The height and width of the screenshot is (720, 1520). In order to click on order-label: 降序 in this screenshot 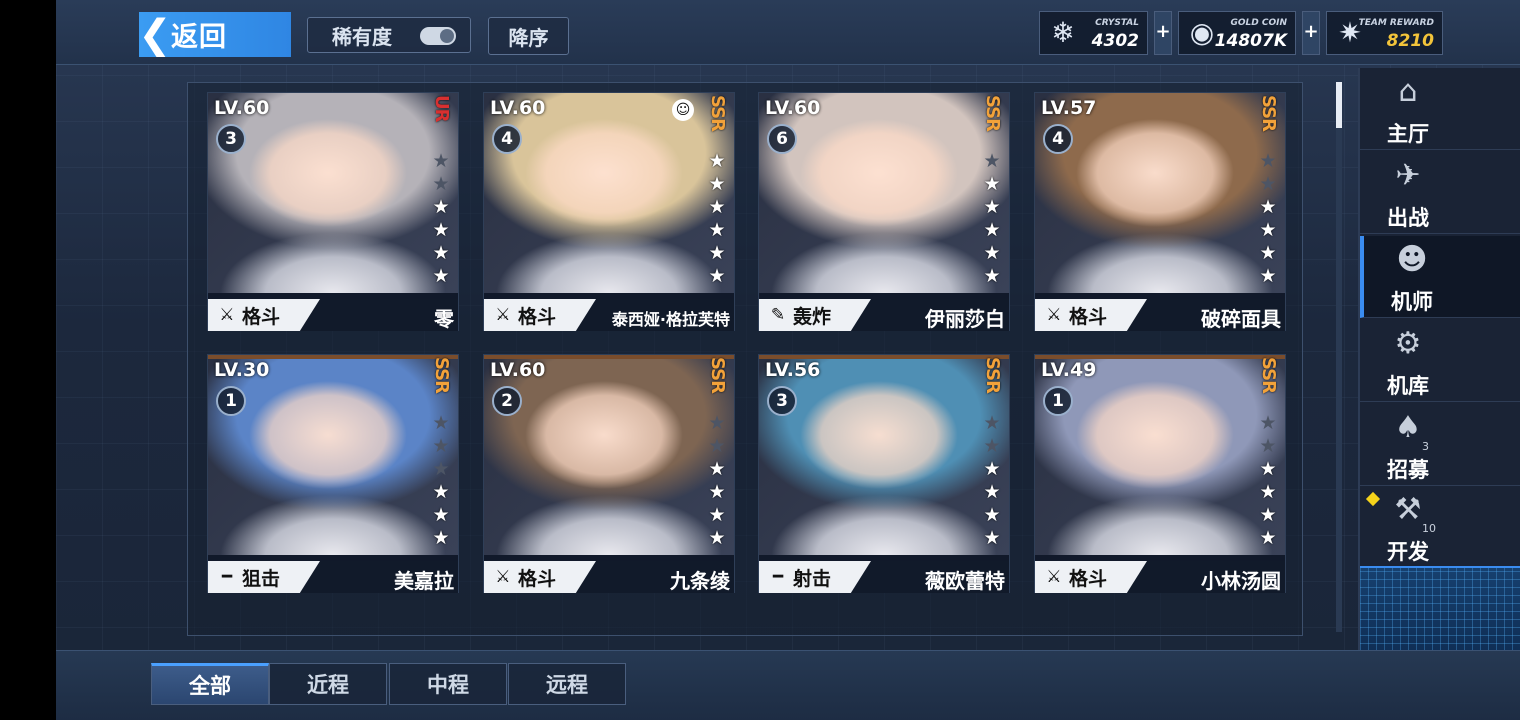, I will do `click(528, 37)`.